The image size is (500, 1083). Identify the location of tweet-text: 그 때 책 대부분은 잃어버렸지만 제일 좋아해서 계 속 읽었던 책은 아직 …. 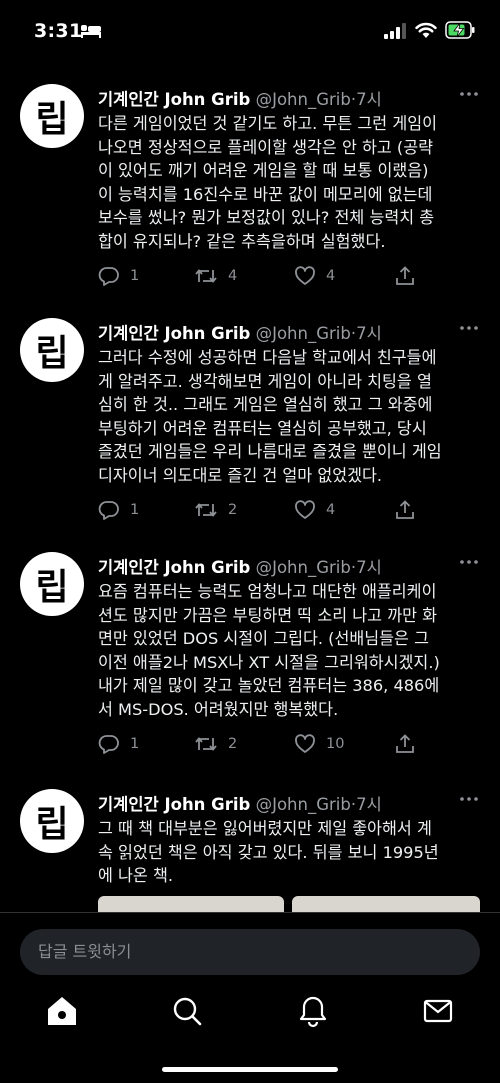
(268, 852).